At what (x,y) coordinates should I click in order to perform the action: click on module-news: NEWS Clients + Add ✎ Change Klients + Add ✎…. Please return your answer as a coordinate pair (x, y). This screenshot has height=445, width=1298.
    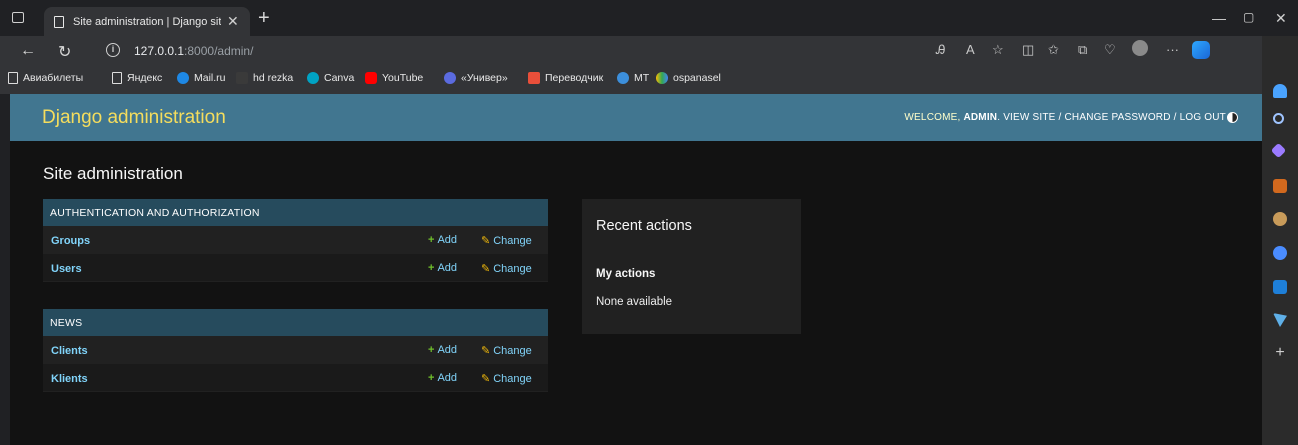
    Looking at the image, I should click on (295, 350).